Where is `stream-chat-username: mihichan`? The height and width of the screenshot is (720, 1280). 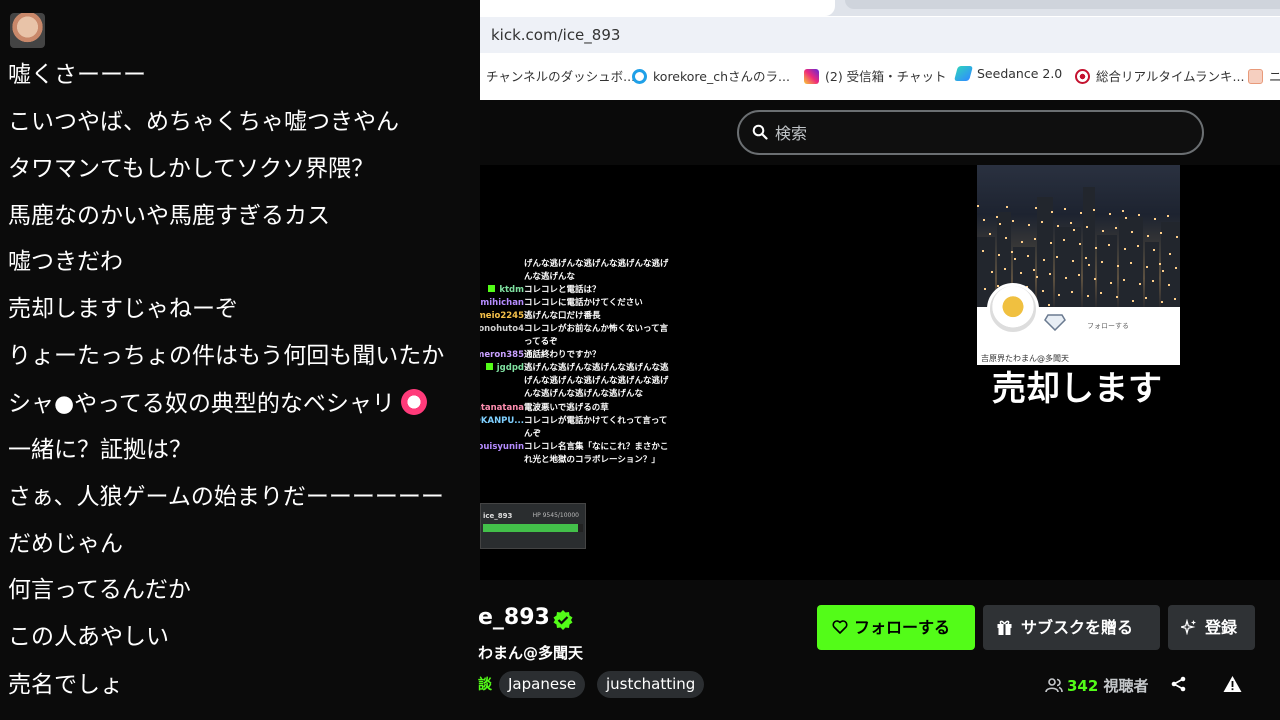 stream-chat-username: mihichan is located at coordinates (502, 303).